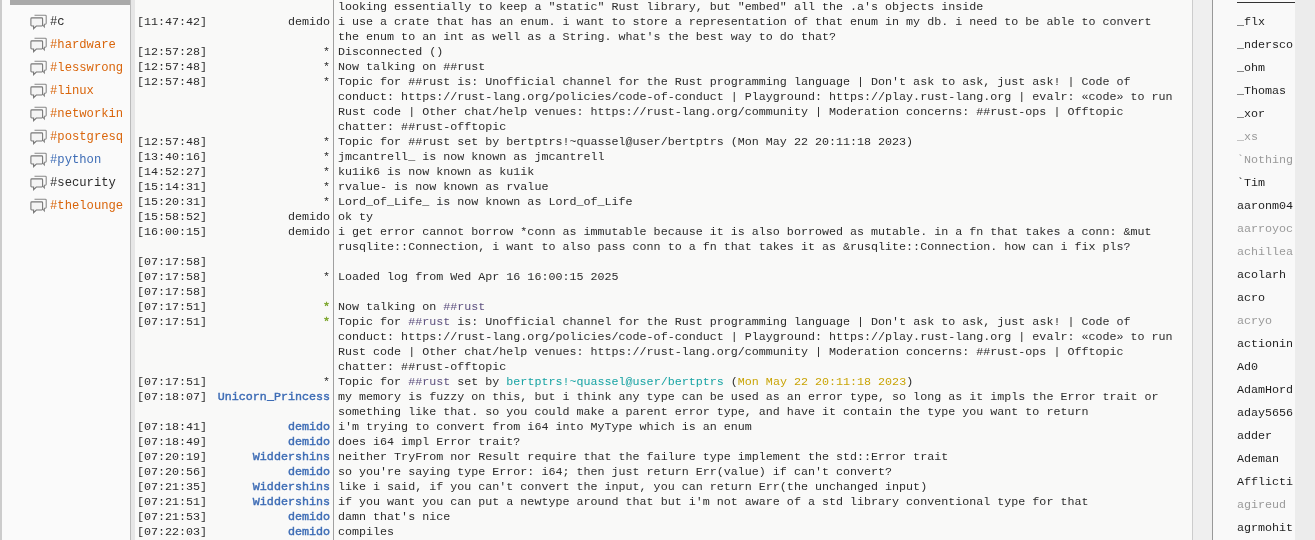  I want to click on channel-item: #hardware, so click(66, 44).